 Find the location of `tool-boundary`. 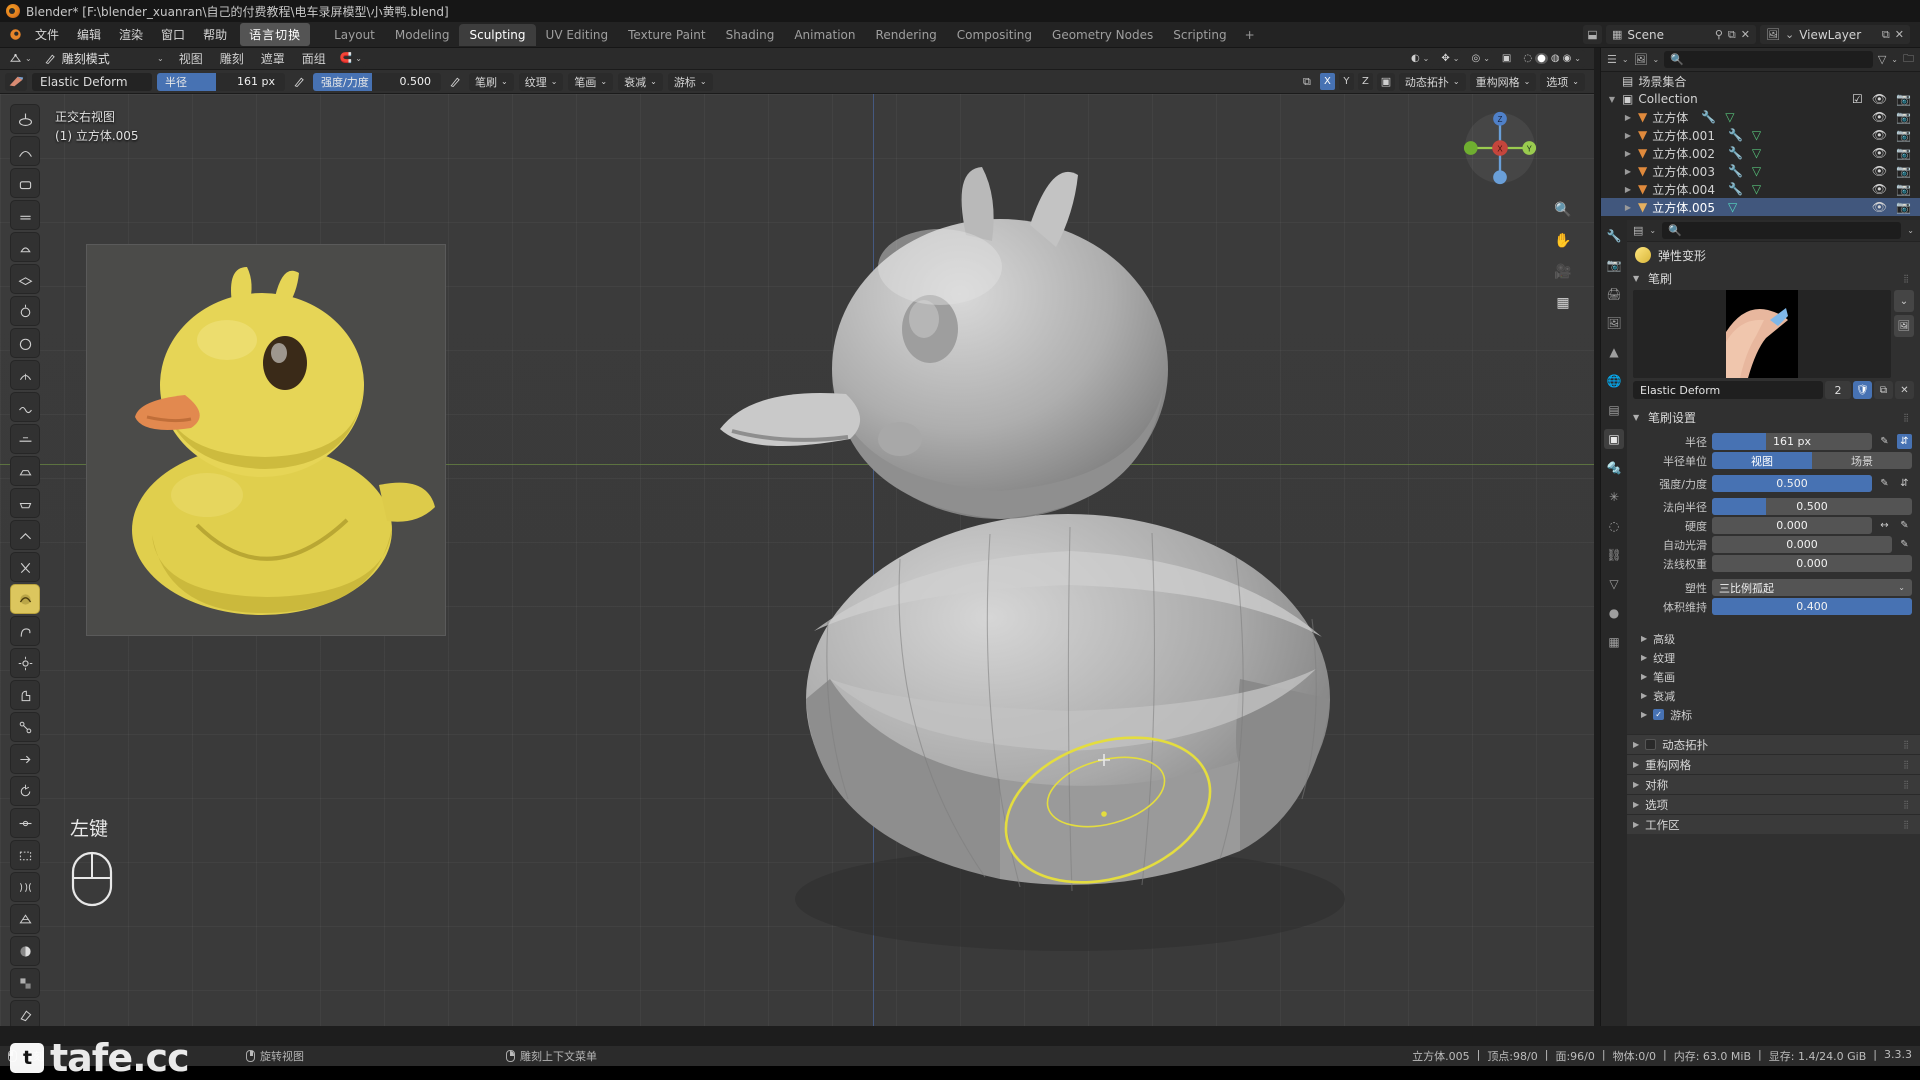

tool-boundary is located at coordinates (25, 855).